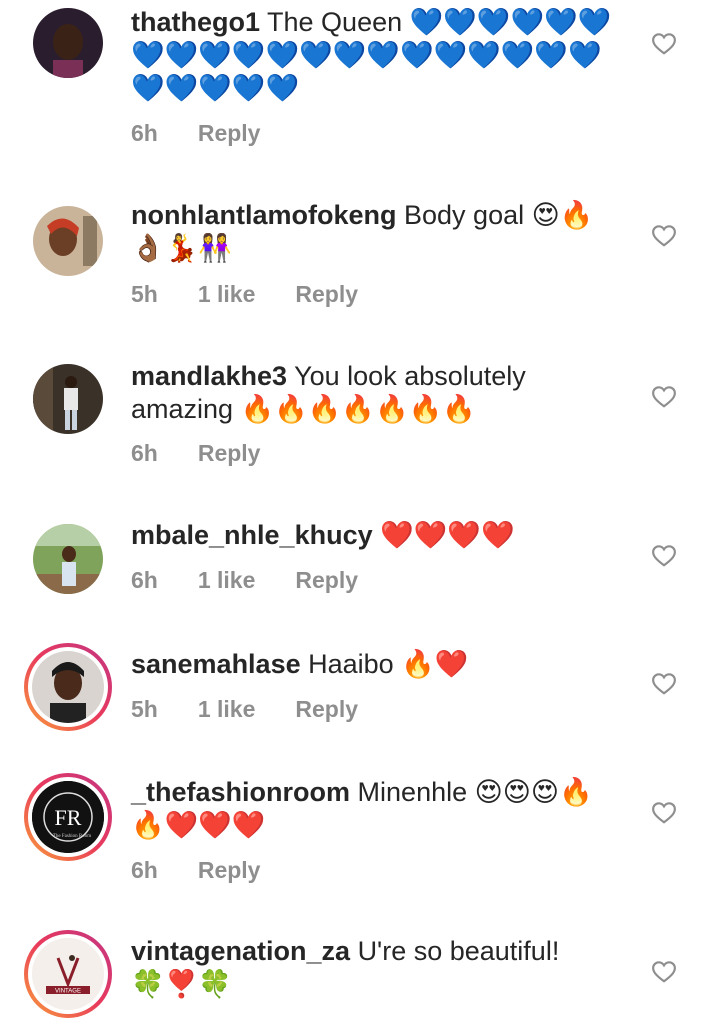 The height and width of the screenshot is (1018, 720). I want to click on comment-body: Haaibo, so click(351, 664).